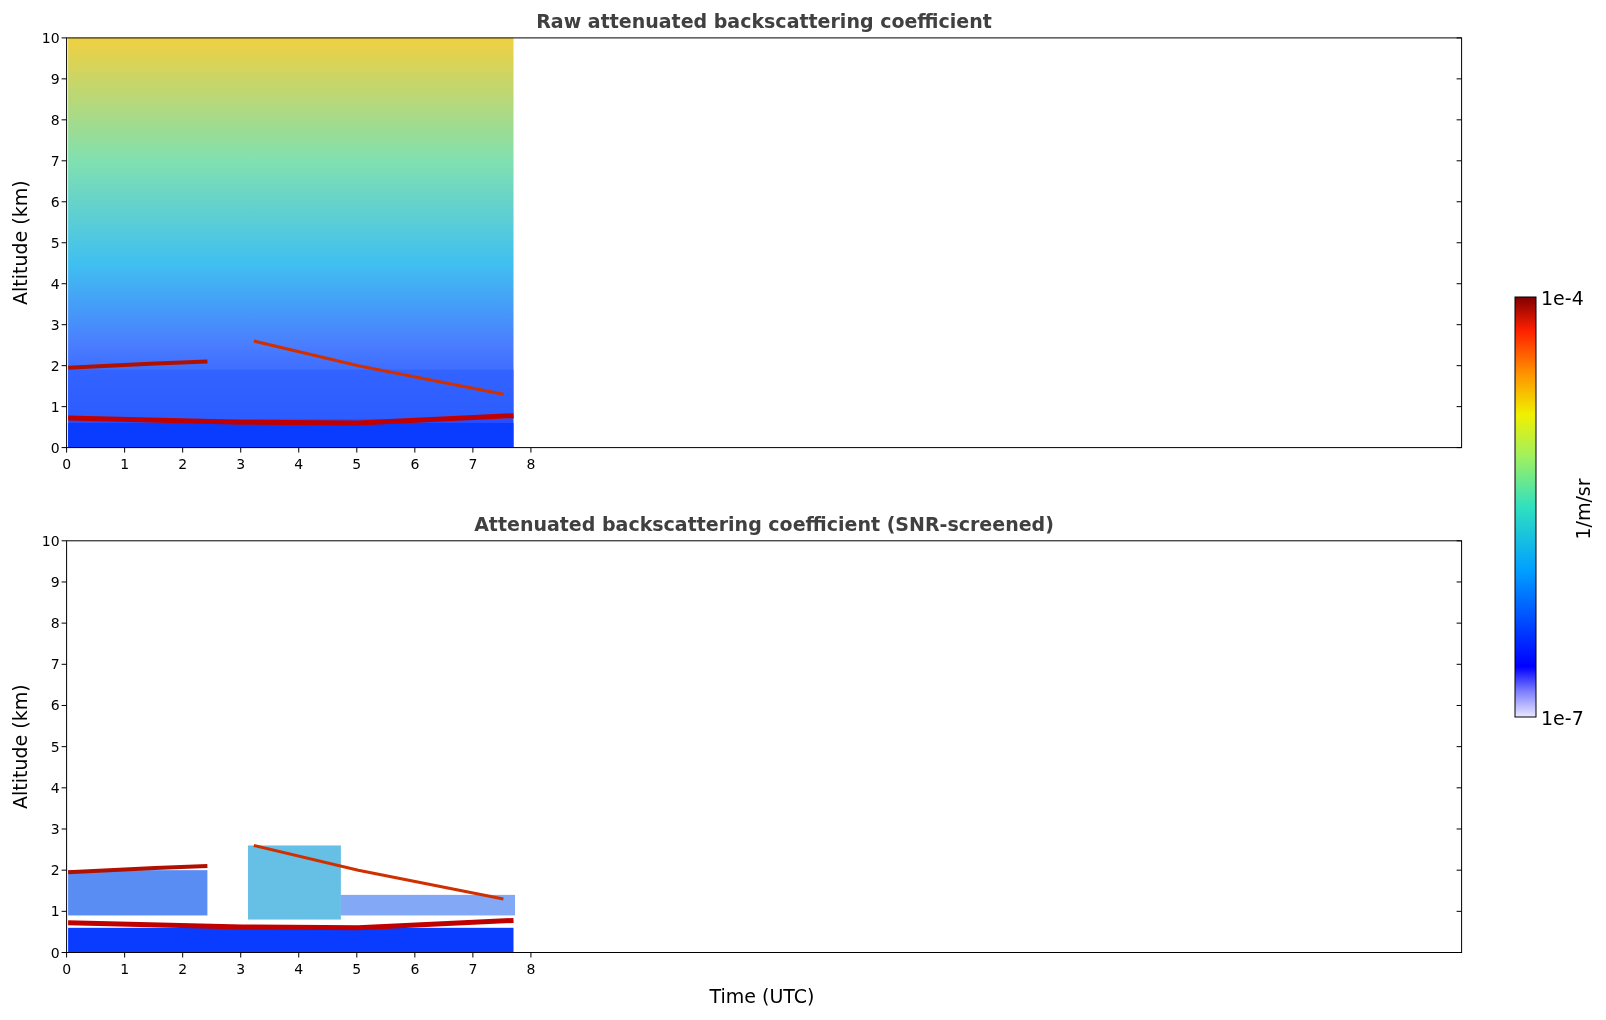 The width and height of the screenshot is (1606, 1020). I want to click on plot-title: Raw attenuated backscattering coefficient, so click(764, 20).